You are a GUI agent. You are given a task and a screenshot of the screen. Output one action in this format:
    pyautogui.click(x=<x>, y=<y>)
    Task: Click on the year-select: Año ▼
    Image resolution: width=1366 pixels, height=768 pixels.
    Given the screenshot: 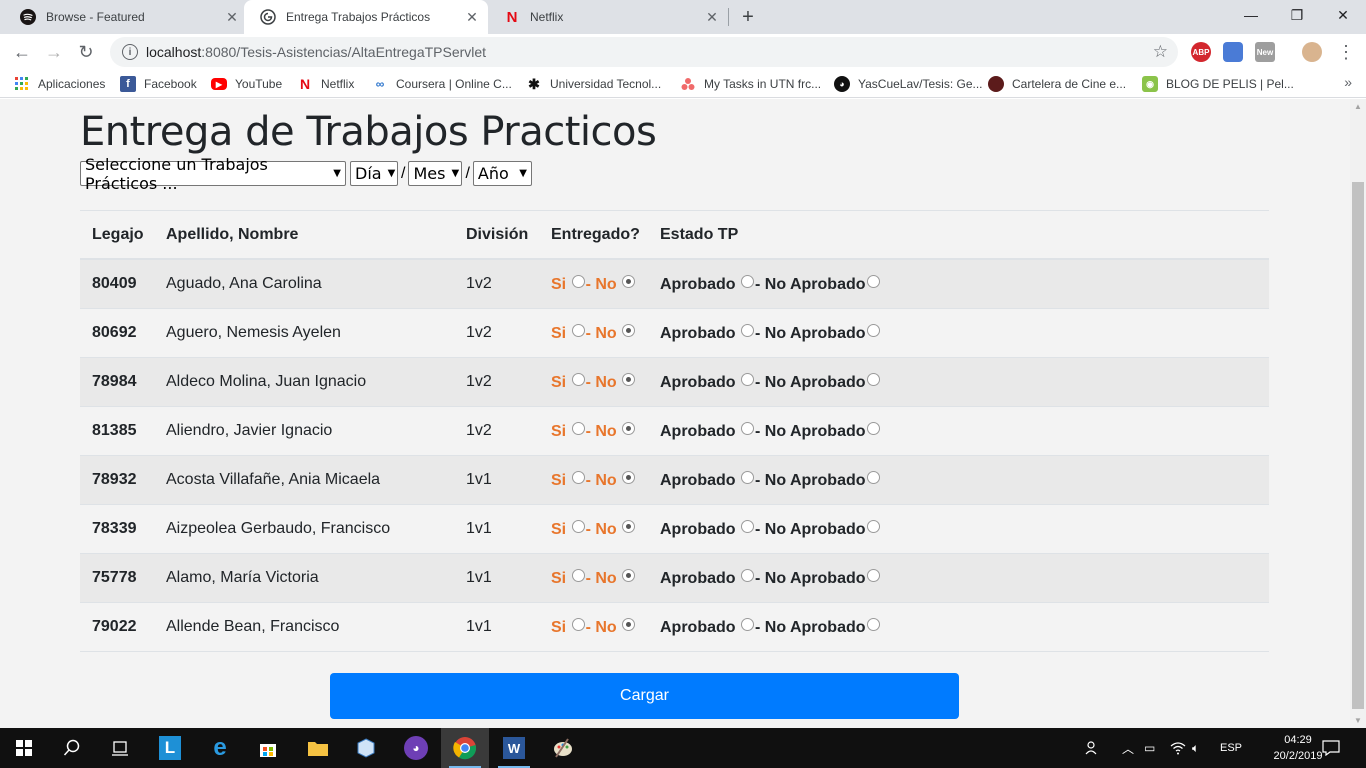 What is the action you would take?
    pyautogui.click(x=502, y=173)
    